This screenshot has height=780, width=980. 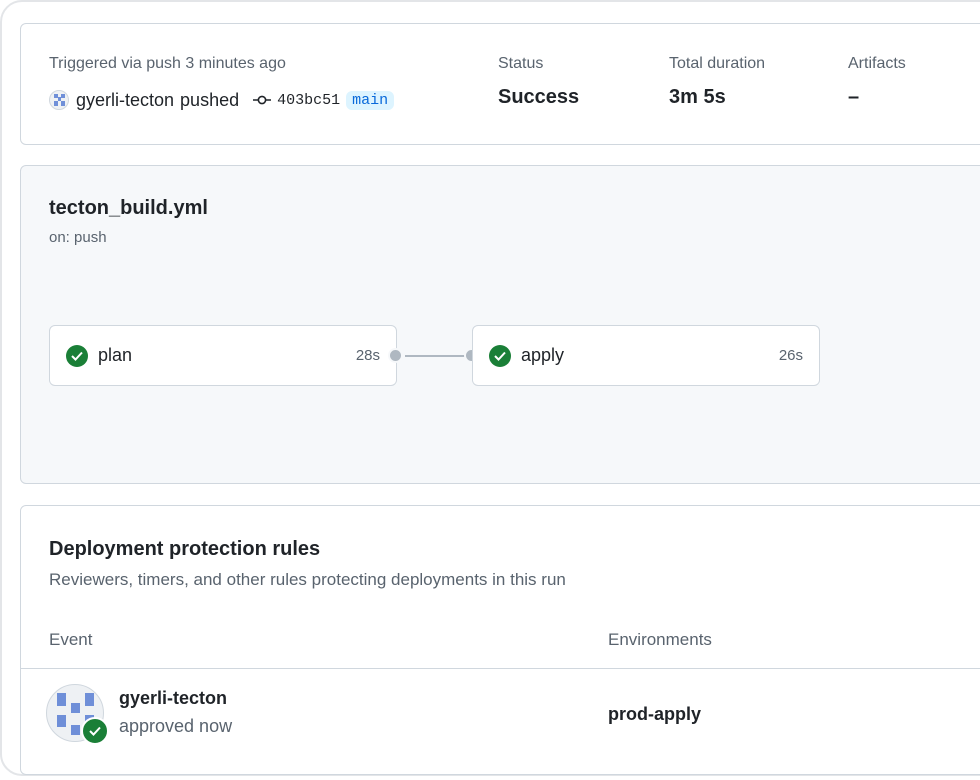 I want to click on actor-action: pushed, so click(x=210, y=99).